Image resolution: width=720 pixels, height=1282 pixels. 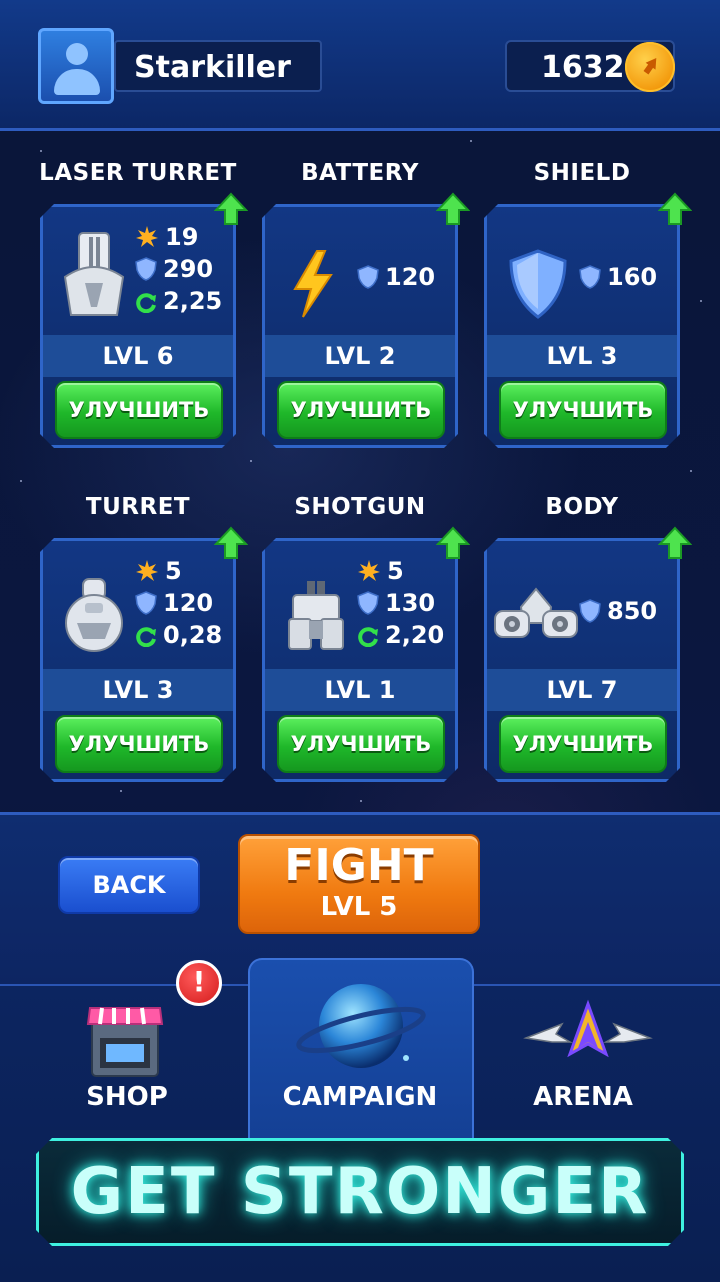 What do you see at coordinates (583, 1060) in the screenshot?
I see `tab-arena: ARENA` at bounding box center [583, 1060].